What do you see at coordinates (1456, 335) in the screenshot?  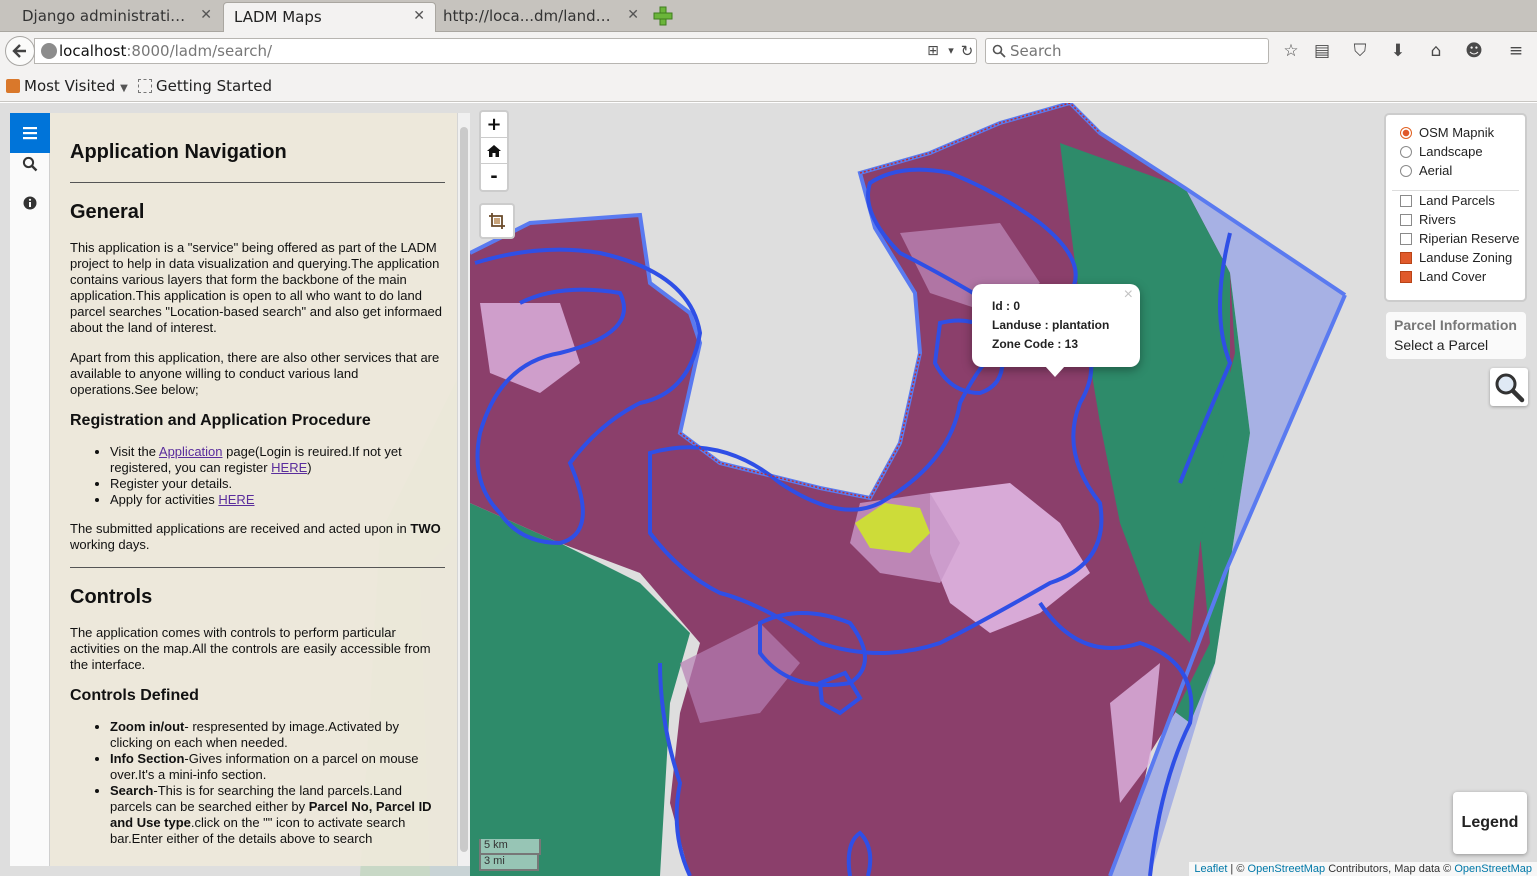 I see `parcel-info-panel: Parcel Information Select a Parcel` at bounding box center [1456, 335].